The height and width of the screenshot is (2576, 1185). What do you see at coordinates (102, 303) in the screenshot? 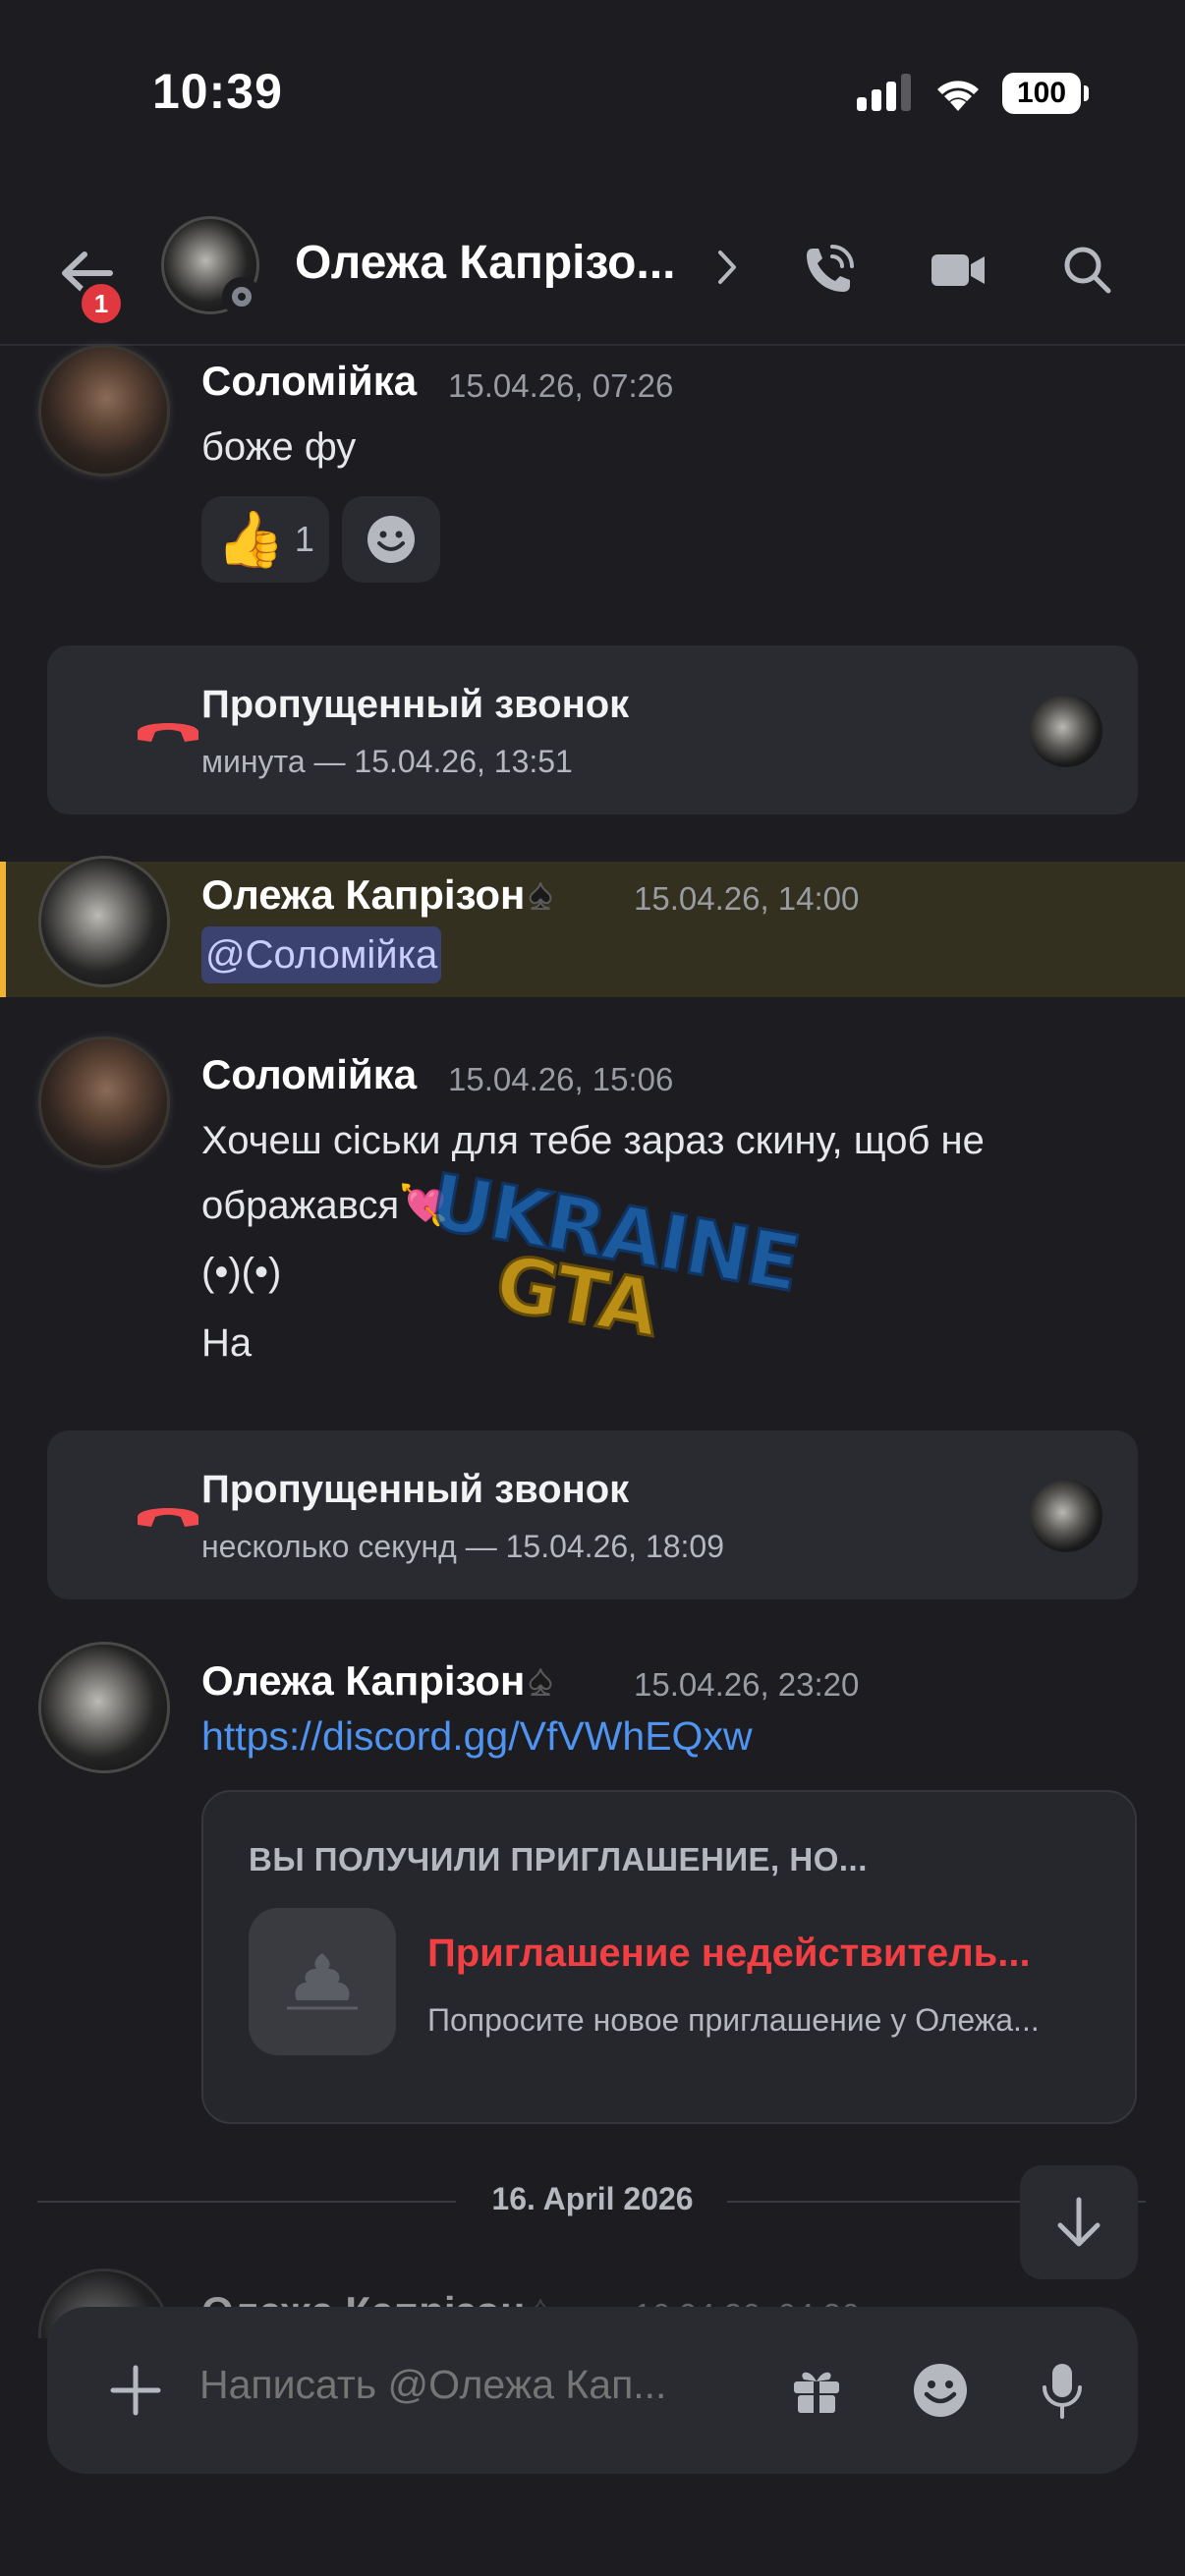
I see `unread-badge: 1` at bounding box center [102, 303].